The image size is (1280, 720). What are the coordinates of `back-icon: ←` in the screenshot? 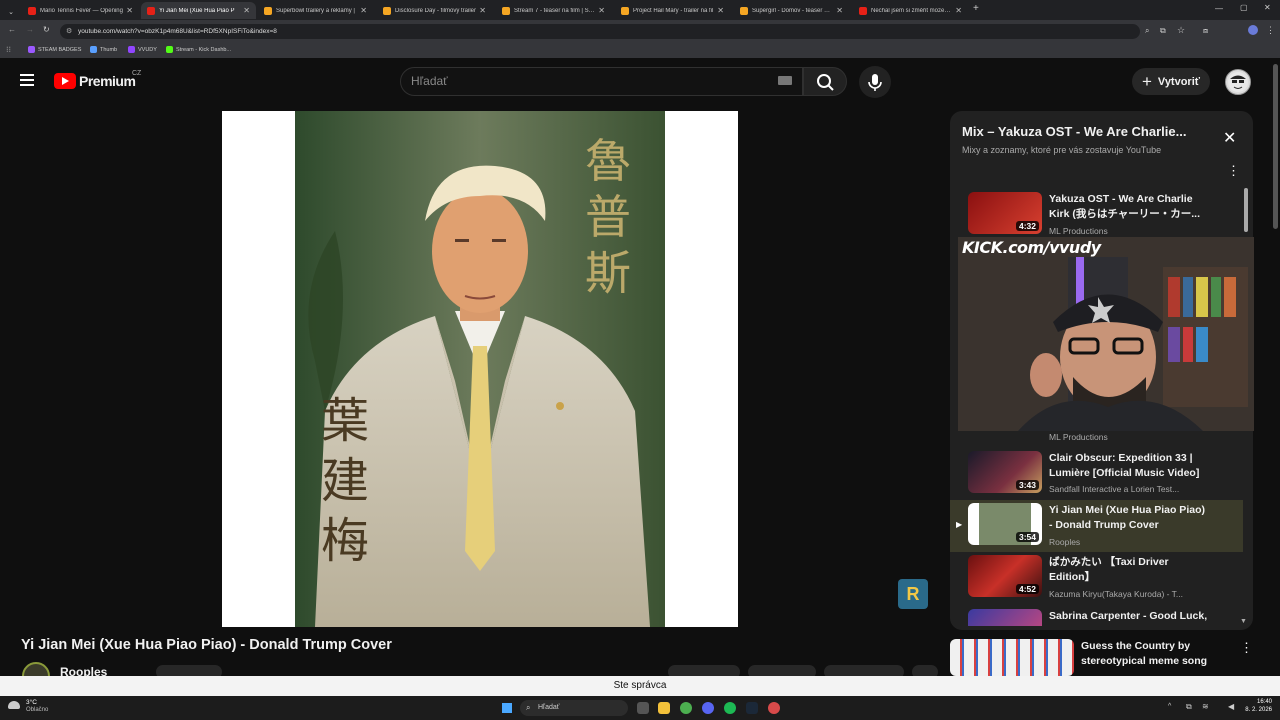 It's located at (12, 29).